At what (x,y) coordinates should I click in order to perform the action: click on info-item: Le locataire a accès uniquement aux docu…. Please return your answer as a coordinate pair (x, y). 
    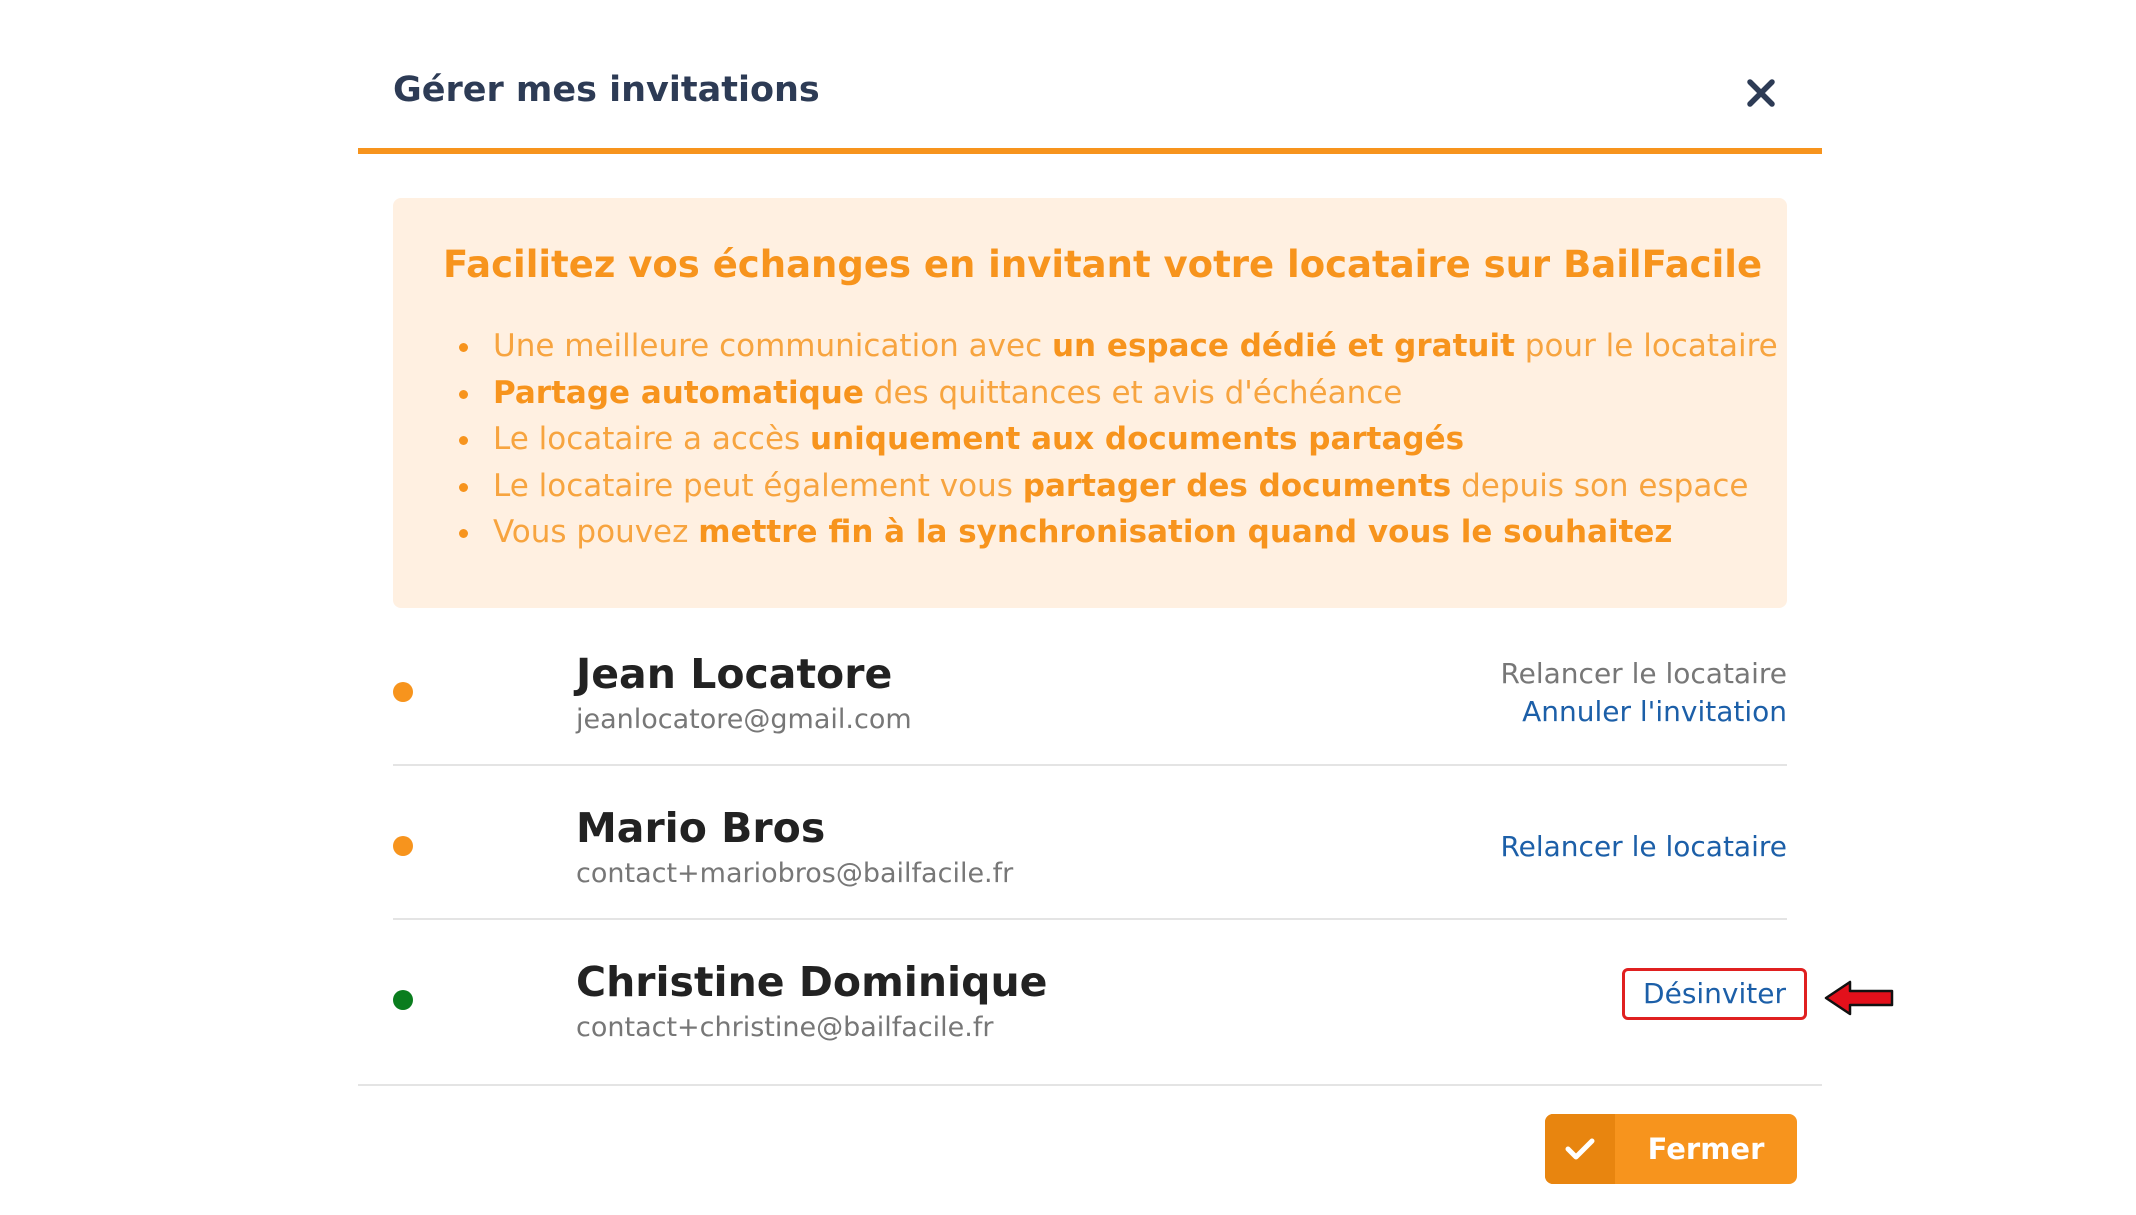
    Looking at the image, I should click on (1110, 439).